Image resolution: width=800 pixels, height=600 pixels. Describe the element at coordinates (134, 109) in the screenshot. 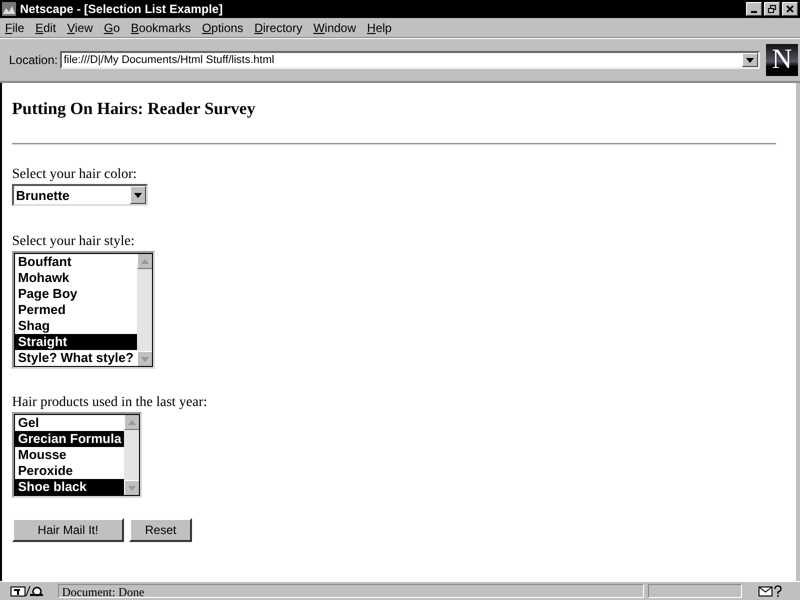

I see `page-heading: Putting On Hairs: Reader Survey` at that location.